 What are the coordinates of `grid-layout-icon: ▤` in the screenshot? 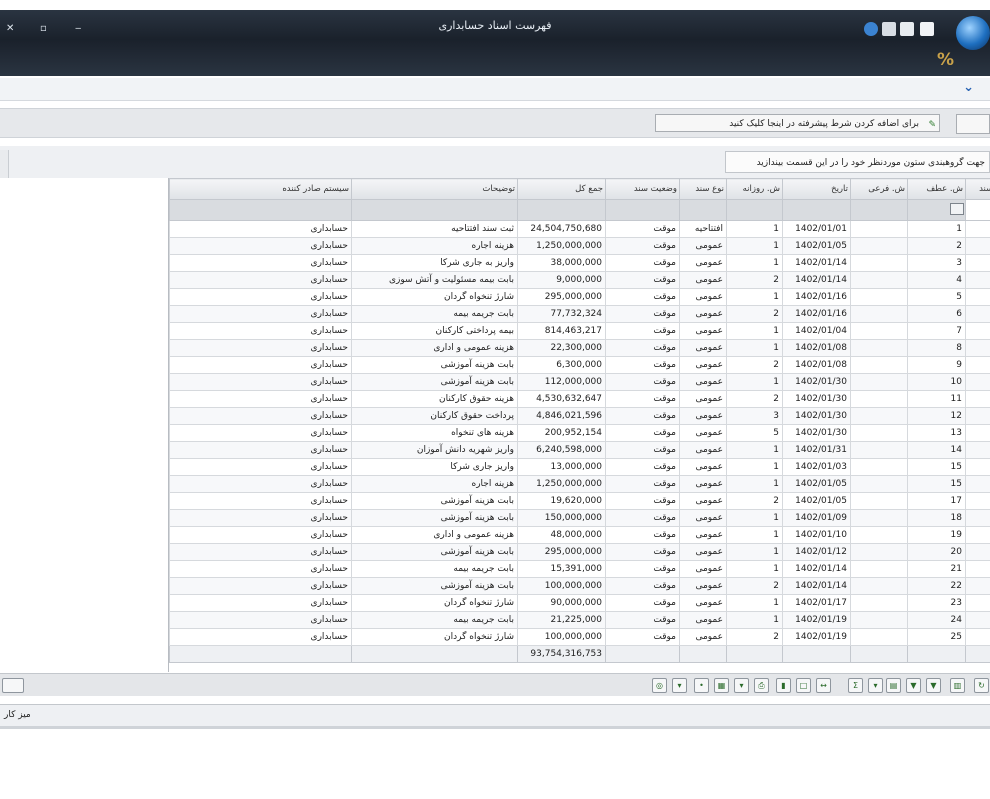 It's located at (893, 685).